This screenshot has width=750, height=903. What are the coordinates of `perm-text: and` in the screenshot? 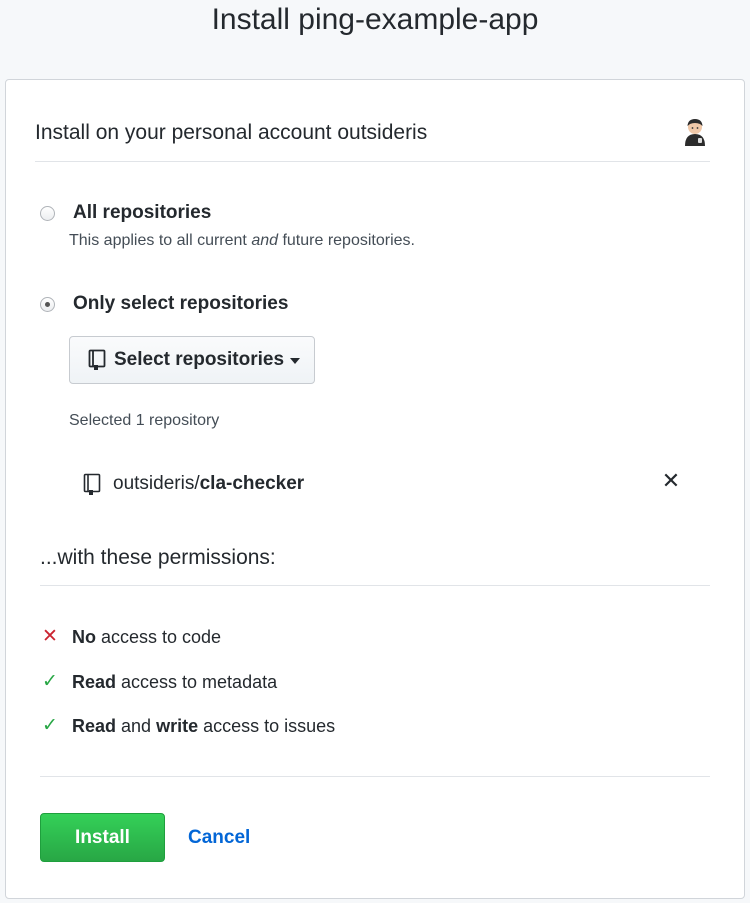 It's located at (136, 726).